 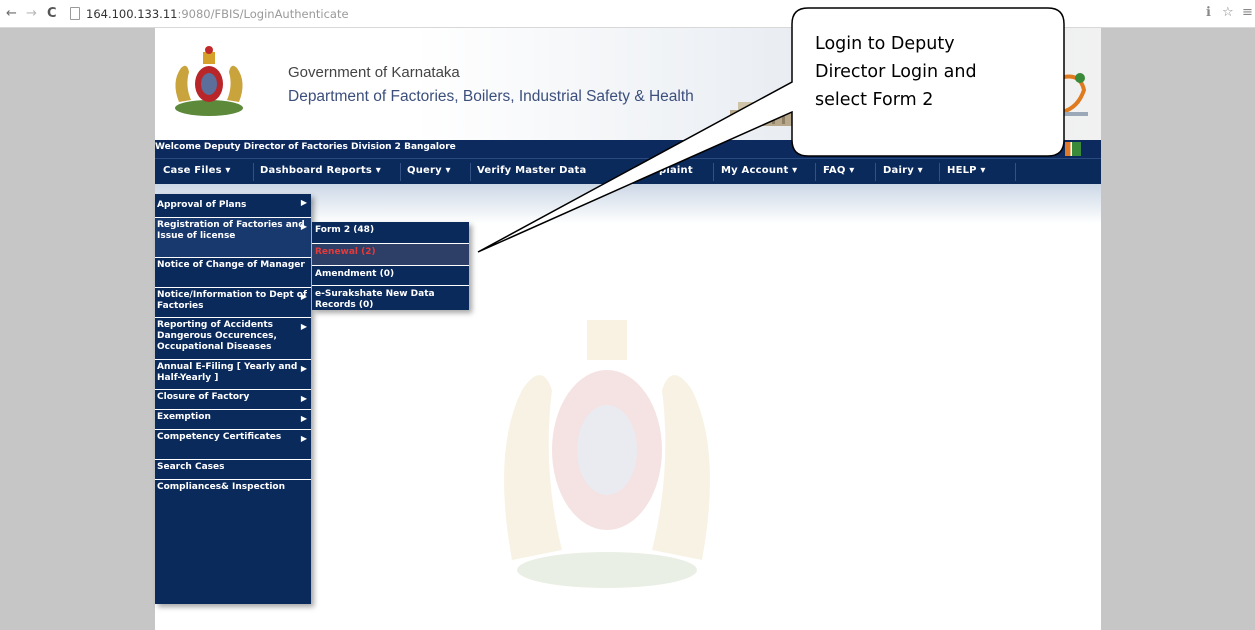 I want to click on menu-item-exemption: Exemption ▶, so click(x=233, y=420).